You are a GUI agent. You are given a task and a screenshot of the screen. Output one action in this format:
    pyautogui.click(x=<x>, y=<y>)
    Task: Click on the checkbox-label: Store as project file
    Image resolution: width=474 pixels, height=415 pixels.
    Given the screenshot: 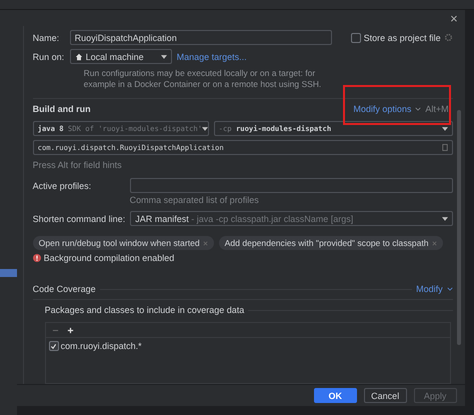 What is the action you would take?
    pyautogui.click(x=402, y=37)
    